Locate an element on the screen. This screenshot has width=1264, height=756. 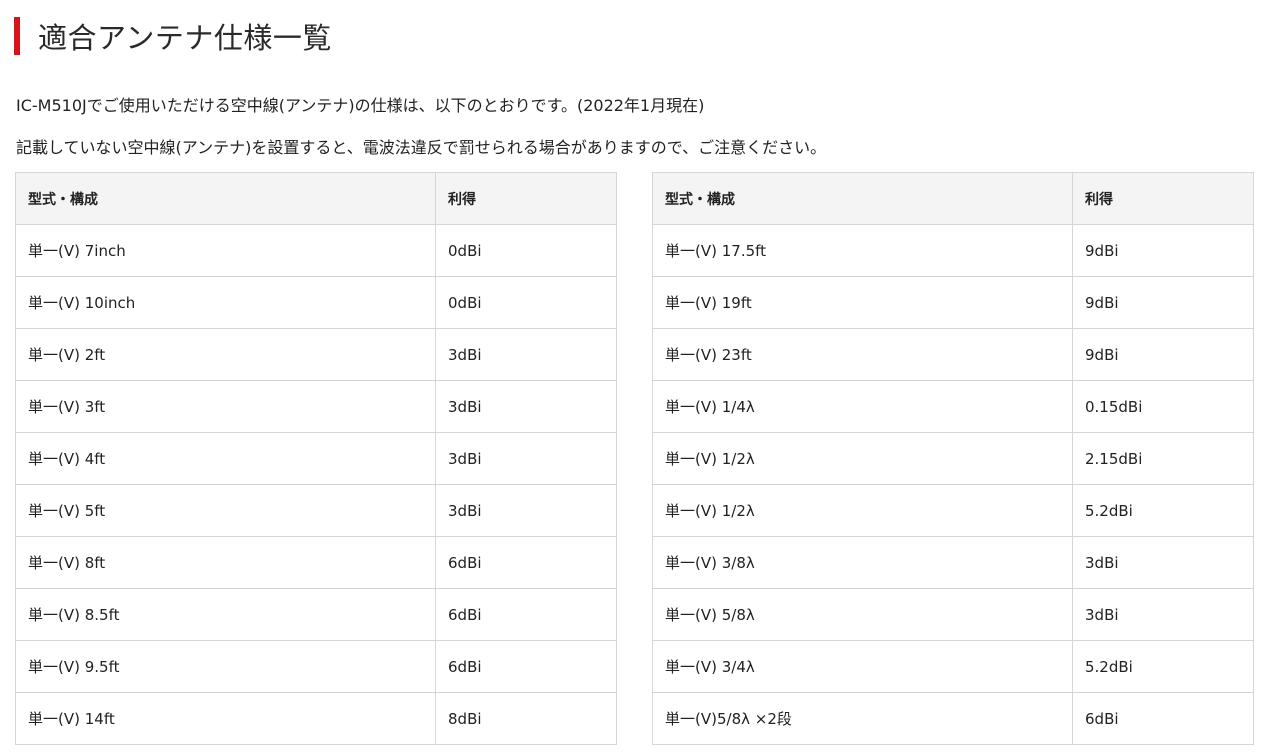
table-row: 単一(V) 5ft 3dBi is located at coordinates (316, 510).